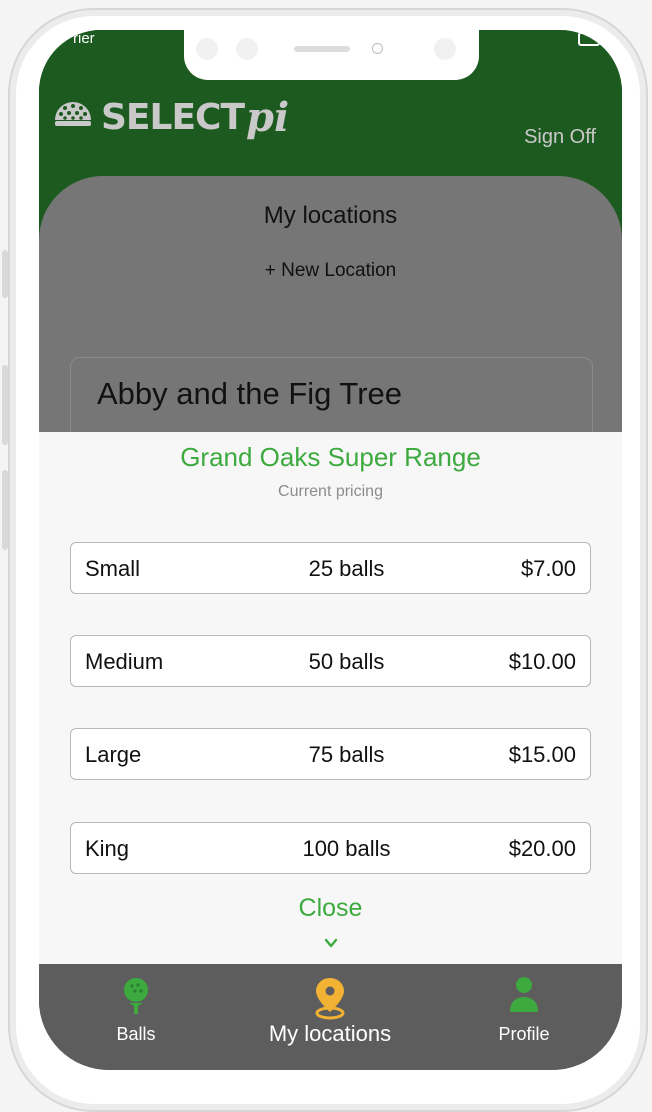 This screenshot has width=652, height=1112. What do you see at coordinates (542, 661) in the screenshot?
I see `option-price: $10.00` at bounding box center [542, 661].